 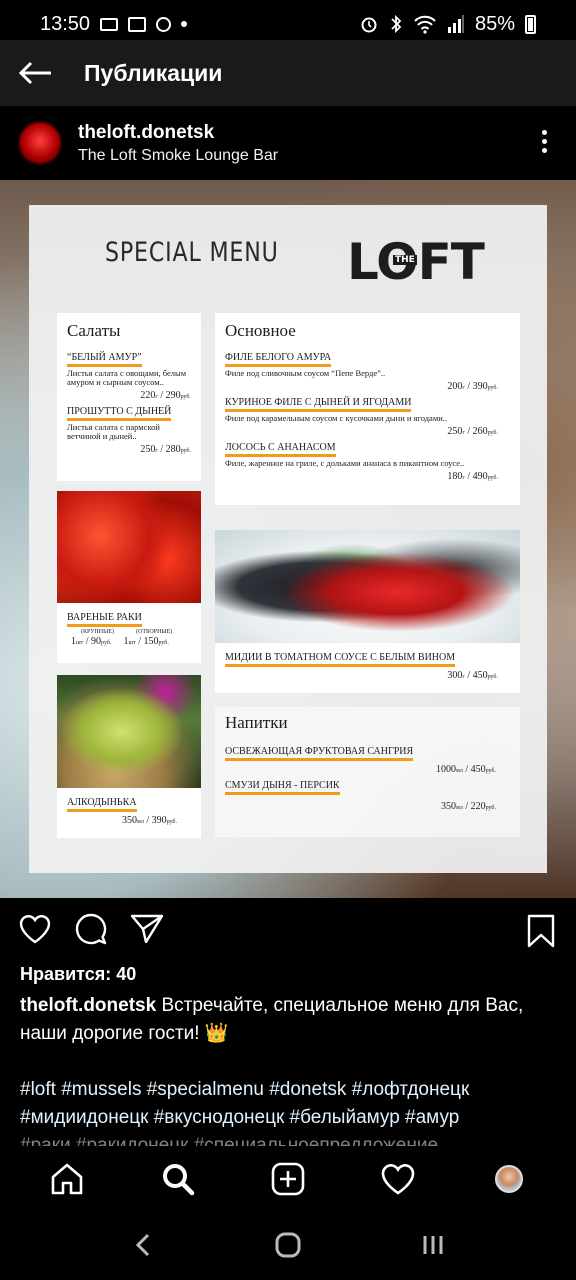 What do you see at coordinates (137, 24) in the screenshot?
I see `gallery-icon` at bounding box center [137, 24].